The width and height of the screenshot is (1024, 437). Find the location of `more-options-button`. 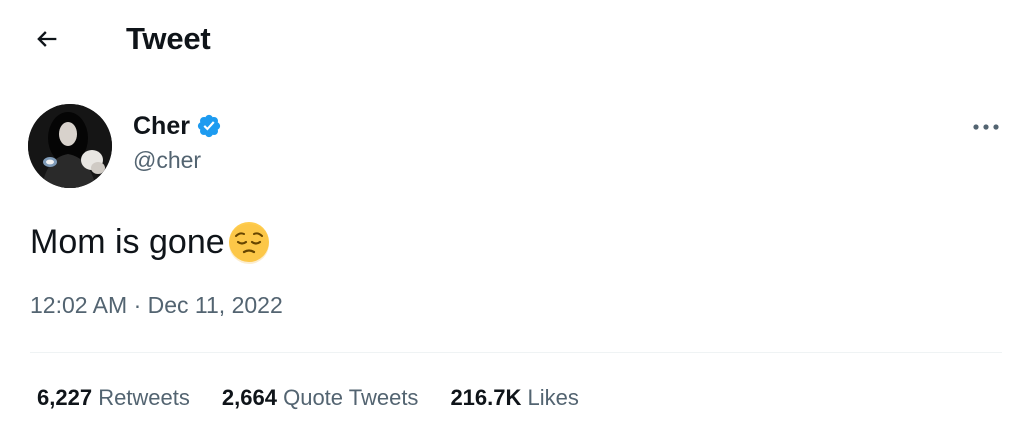

more-options-button is located at coordinates (986, 127).